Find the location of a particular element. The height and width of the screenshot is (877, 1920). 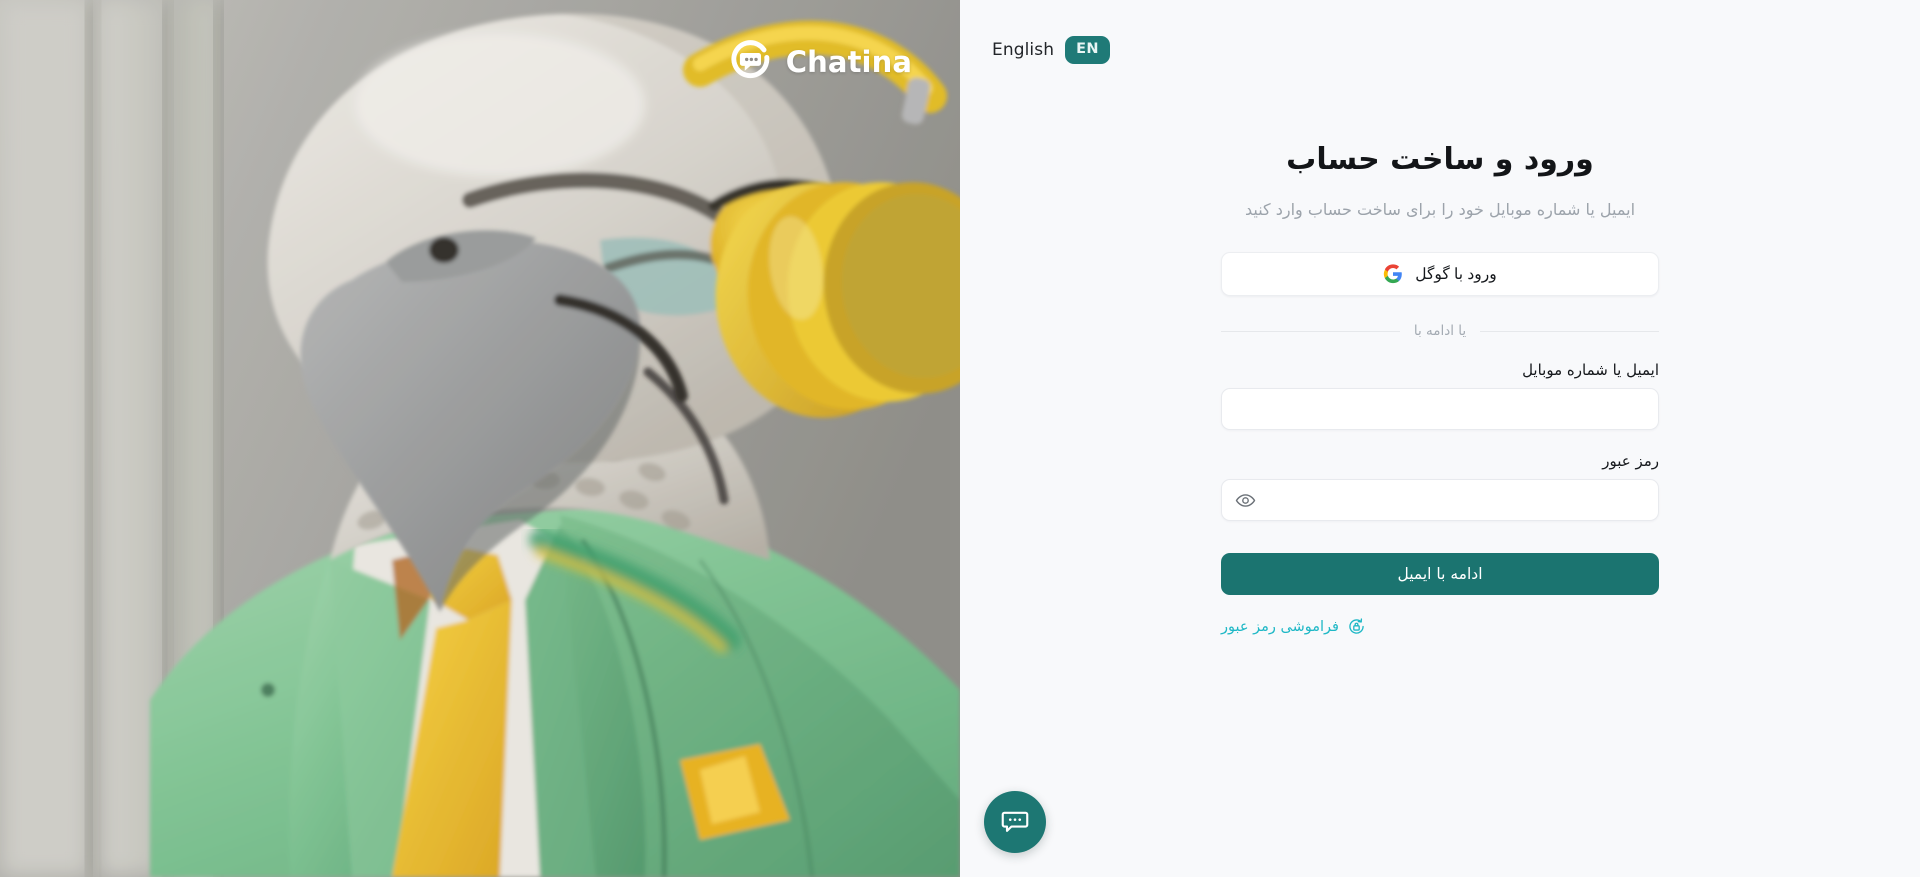

brand-name: Chatina is located at coordinates (848, 62).